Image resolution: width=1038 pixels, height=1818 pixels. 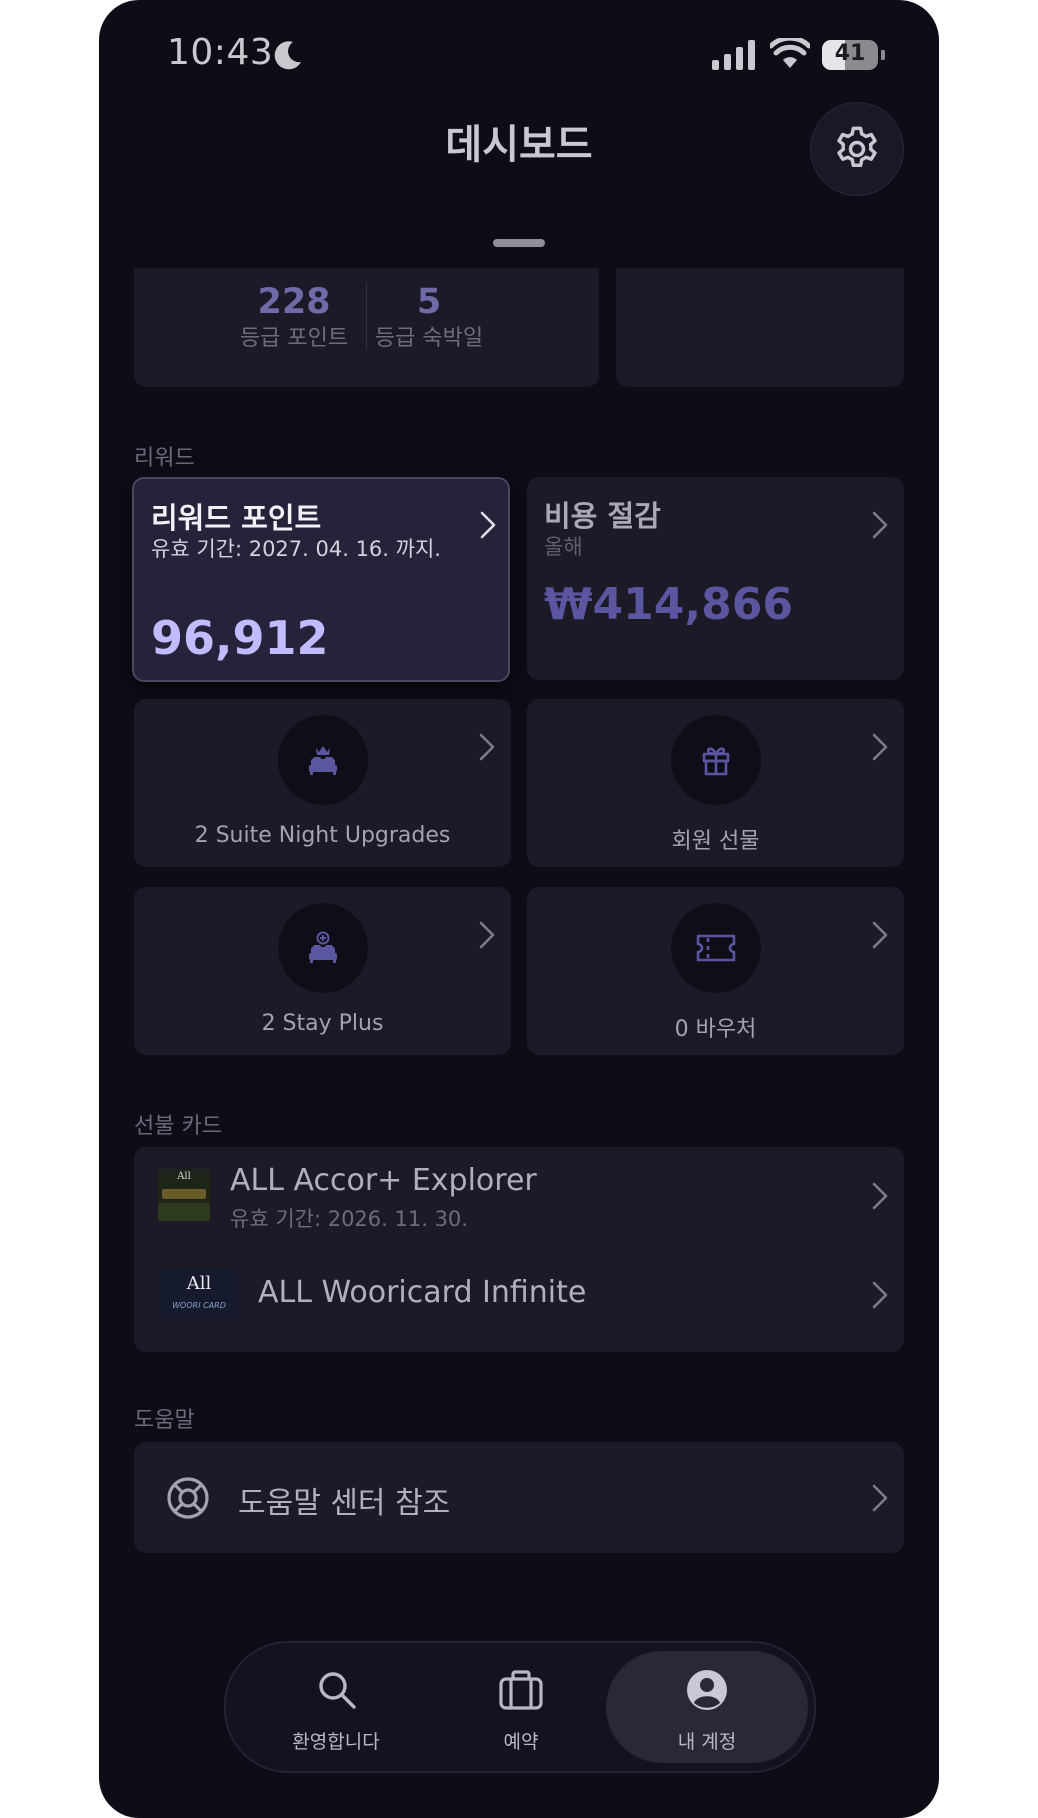 What do you see at coordinates (366, 316) in the screenshot?
I see `stat-divider` at bounding box center [366, 316].